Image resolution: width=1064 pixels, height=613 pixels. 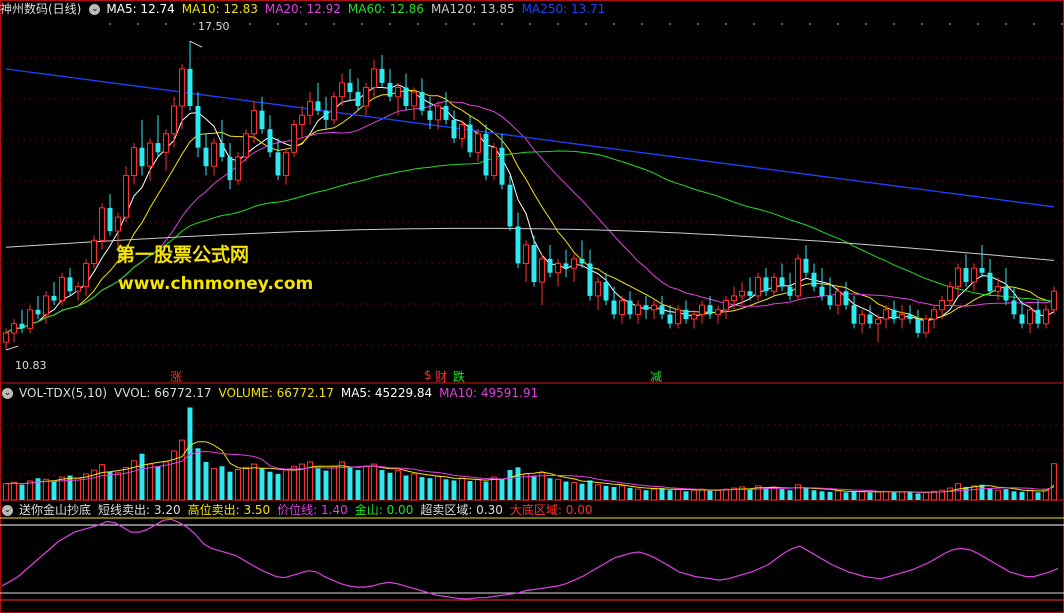 I want to click on volume-toggle-icon: ⌄, so click(x=7, y=393).